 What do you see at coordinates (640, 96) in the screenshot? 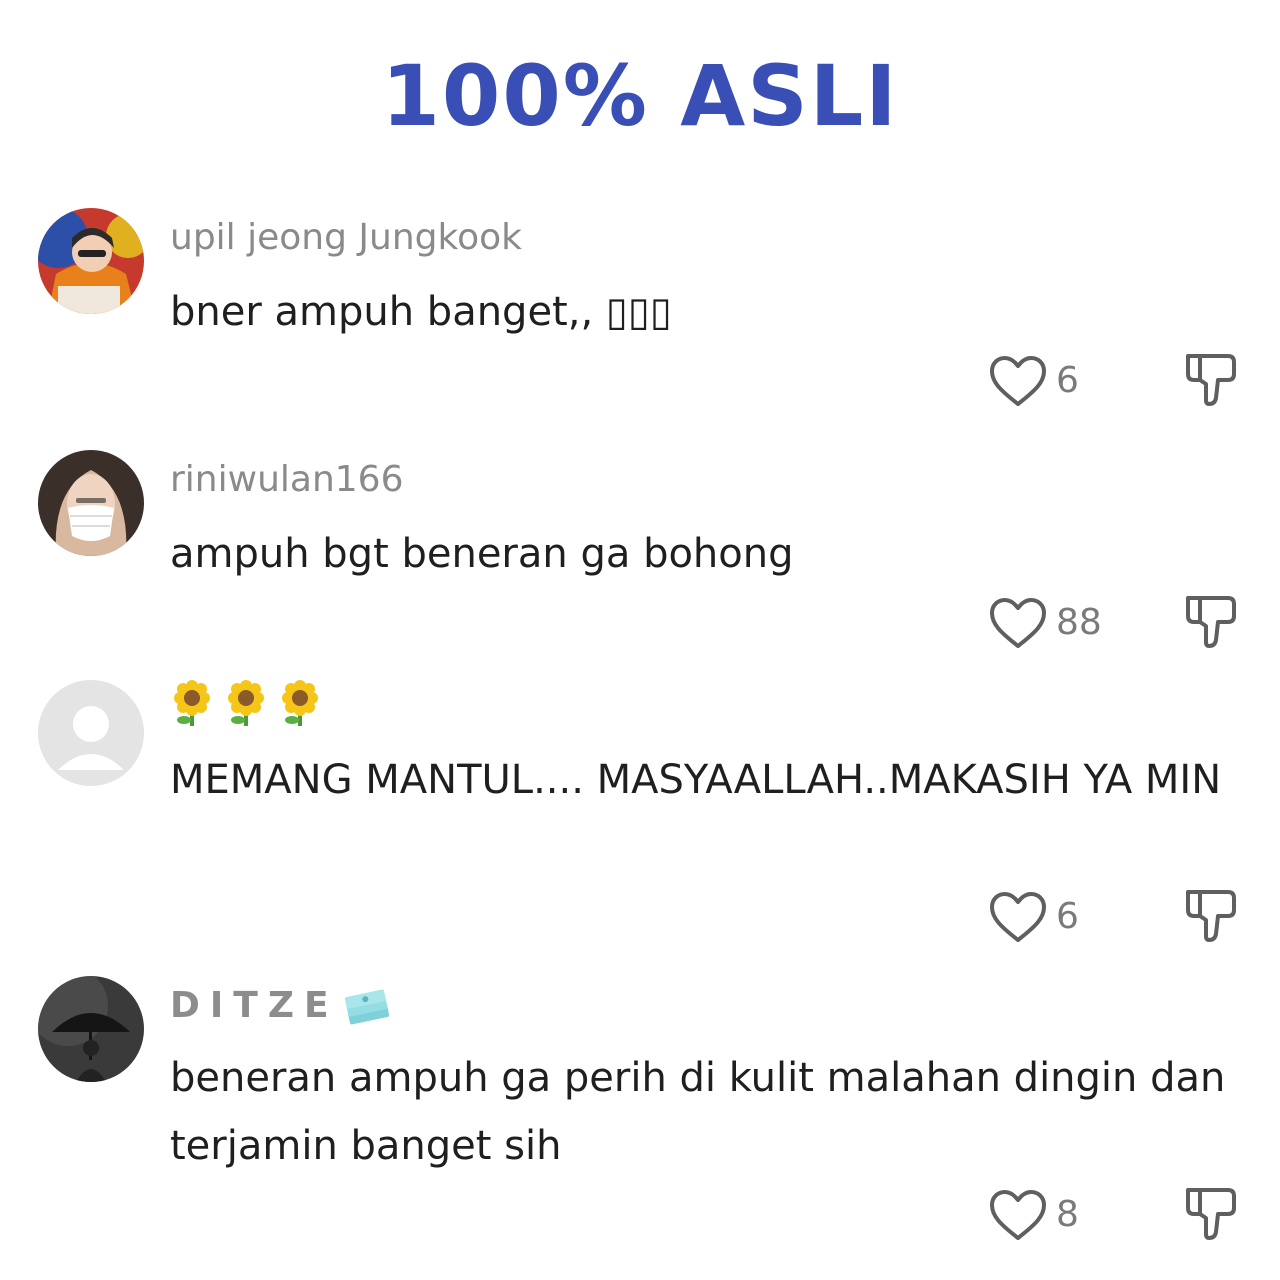
I see `headline-title: 100% ASLI` at bounding box center [640, 96].